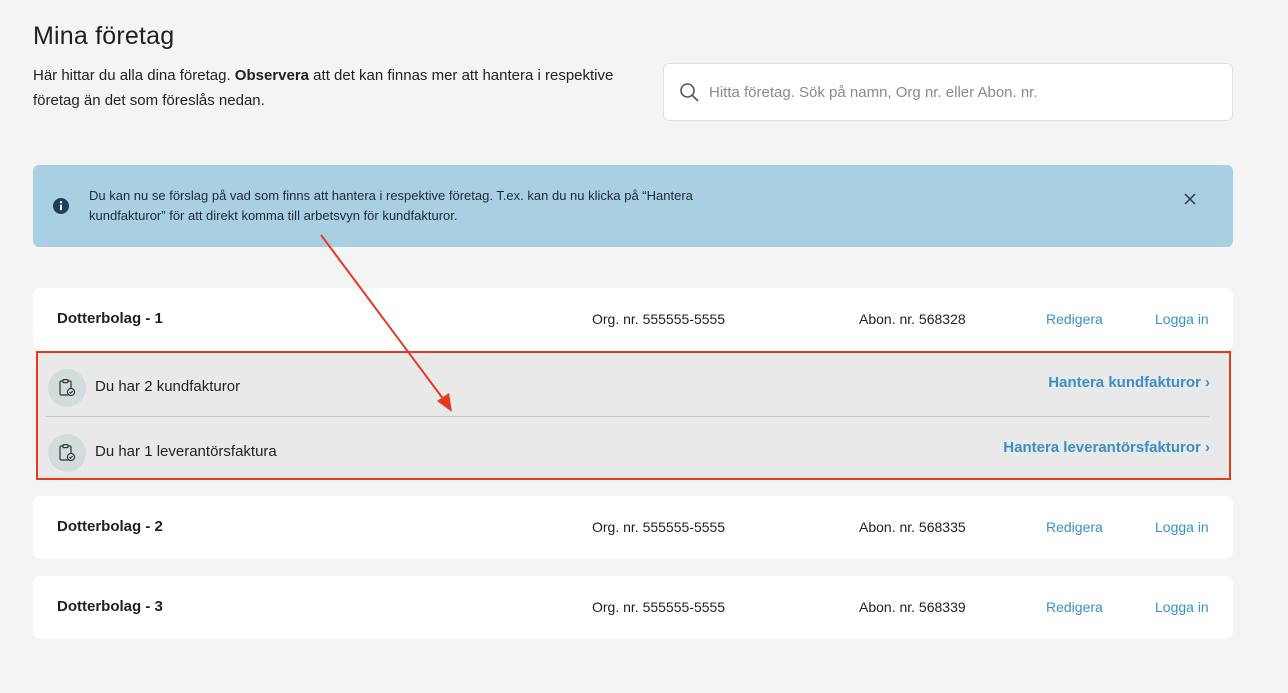 Image resolution: width=1288 pixels, height=693 pixels. I want to click on close-icon, so click(1190, 199).